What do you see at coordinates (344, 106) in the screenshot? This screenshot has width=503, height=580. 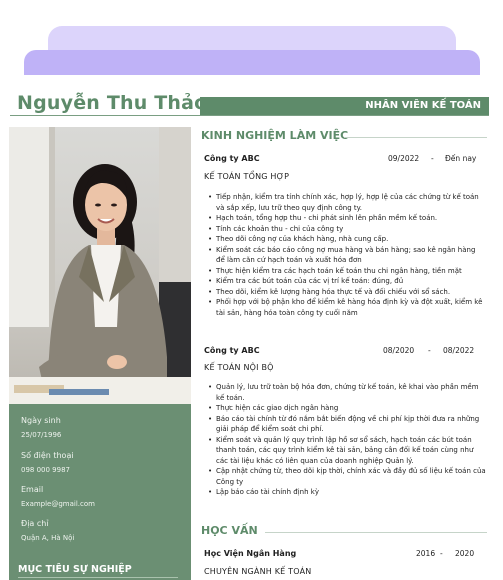 I see `job-title-banner: NHÂN VIÊN KẾ TOÁN` at bounding box center [344, 106].